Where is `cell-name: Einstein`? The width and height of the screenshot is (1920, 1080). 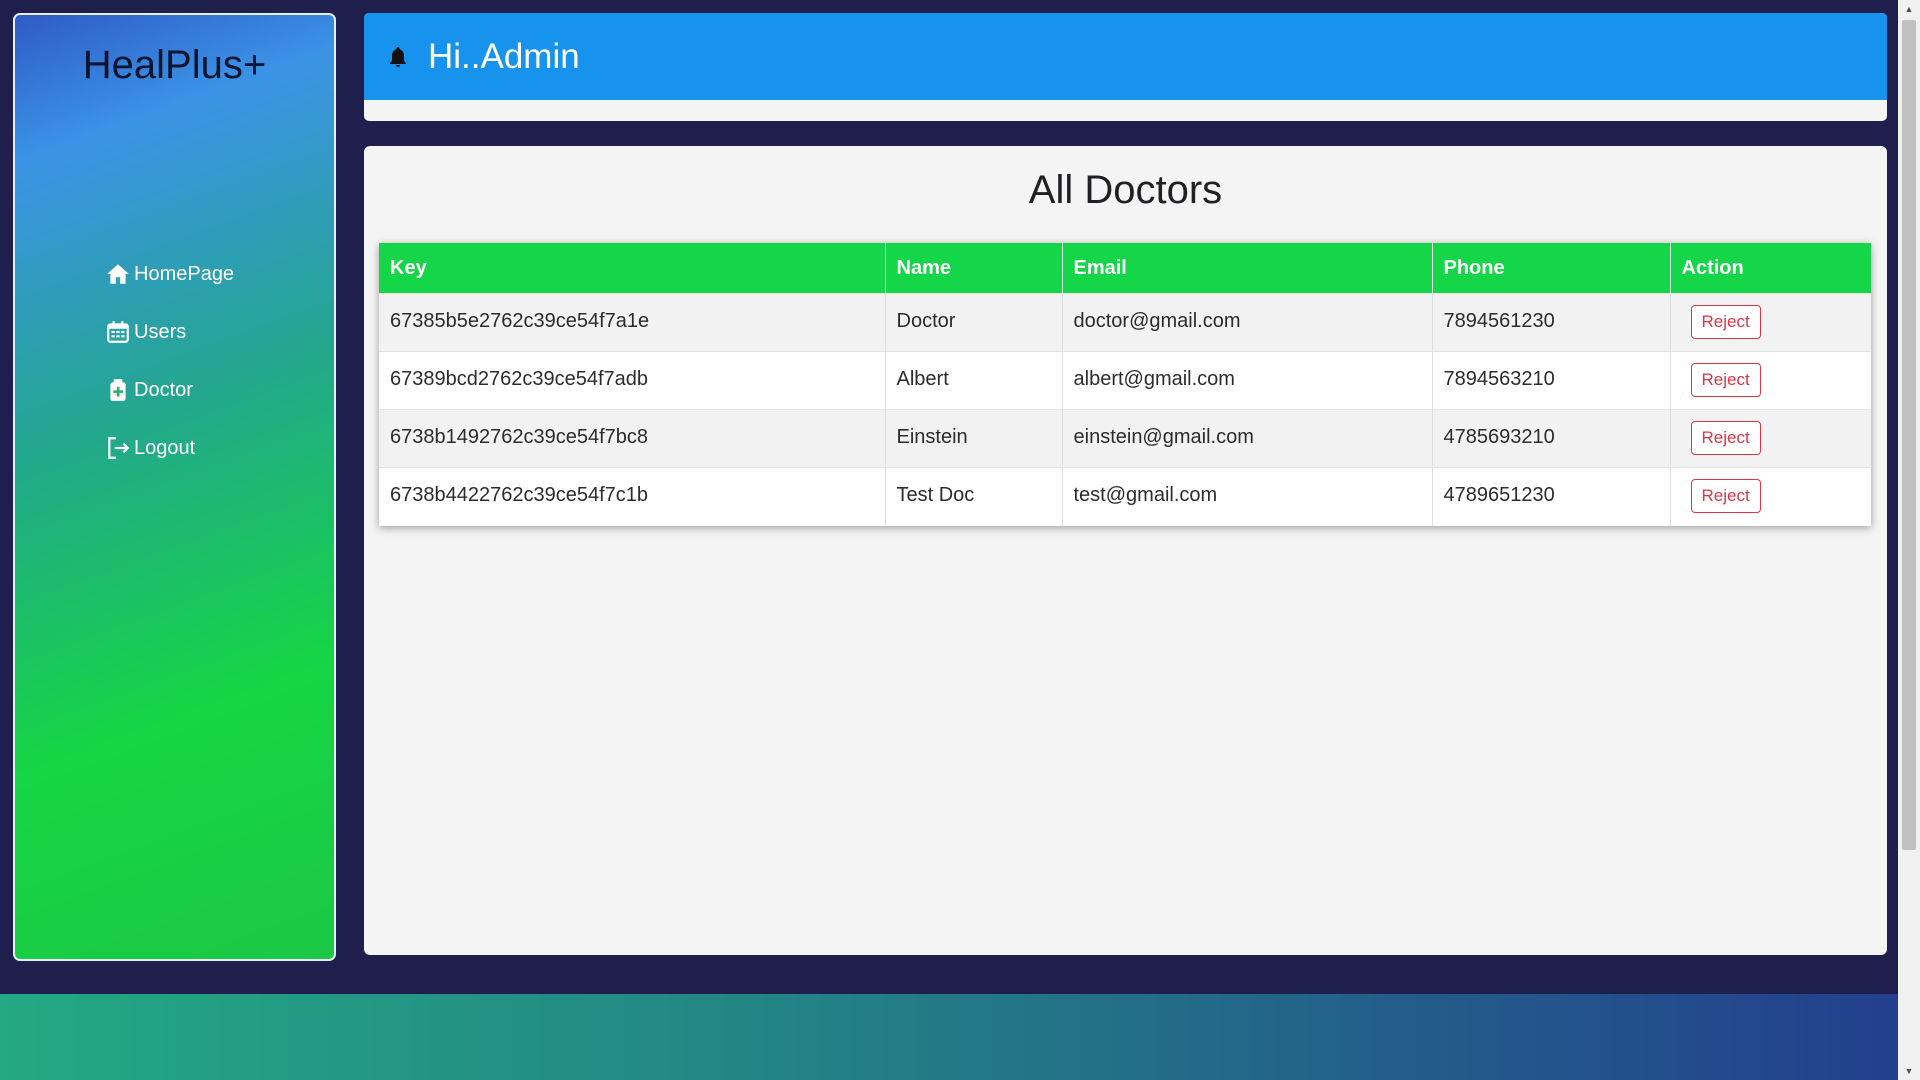
cell-name: Einstein is located at coordinates (974, 438).